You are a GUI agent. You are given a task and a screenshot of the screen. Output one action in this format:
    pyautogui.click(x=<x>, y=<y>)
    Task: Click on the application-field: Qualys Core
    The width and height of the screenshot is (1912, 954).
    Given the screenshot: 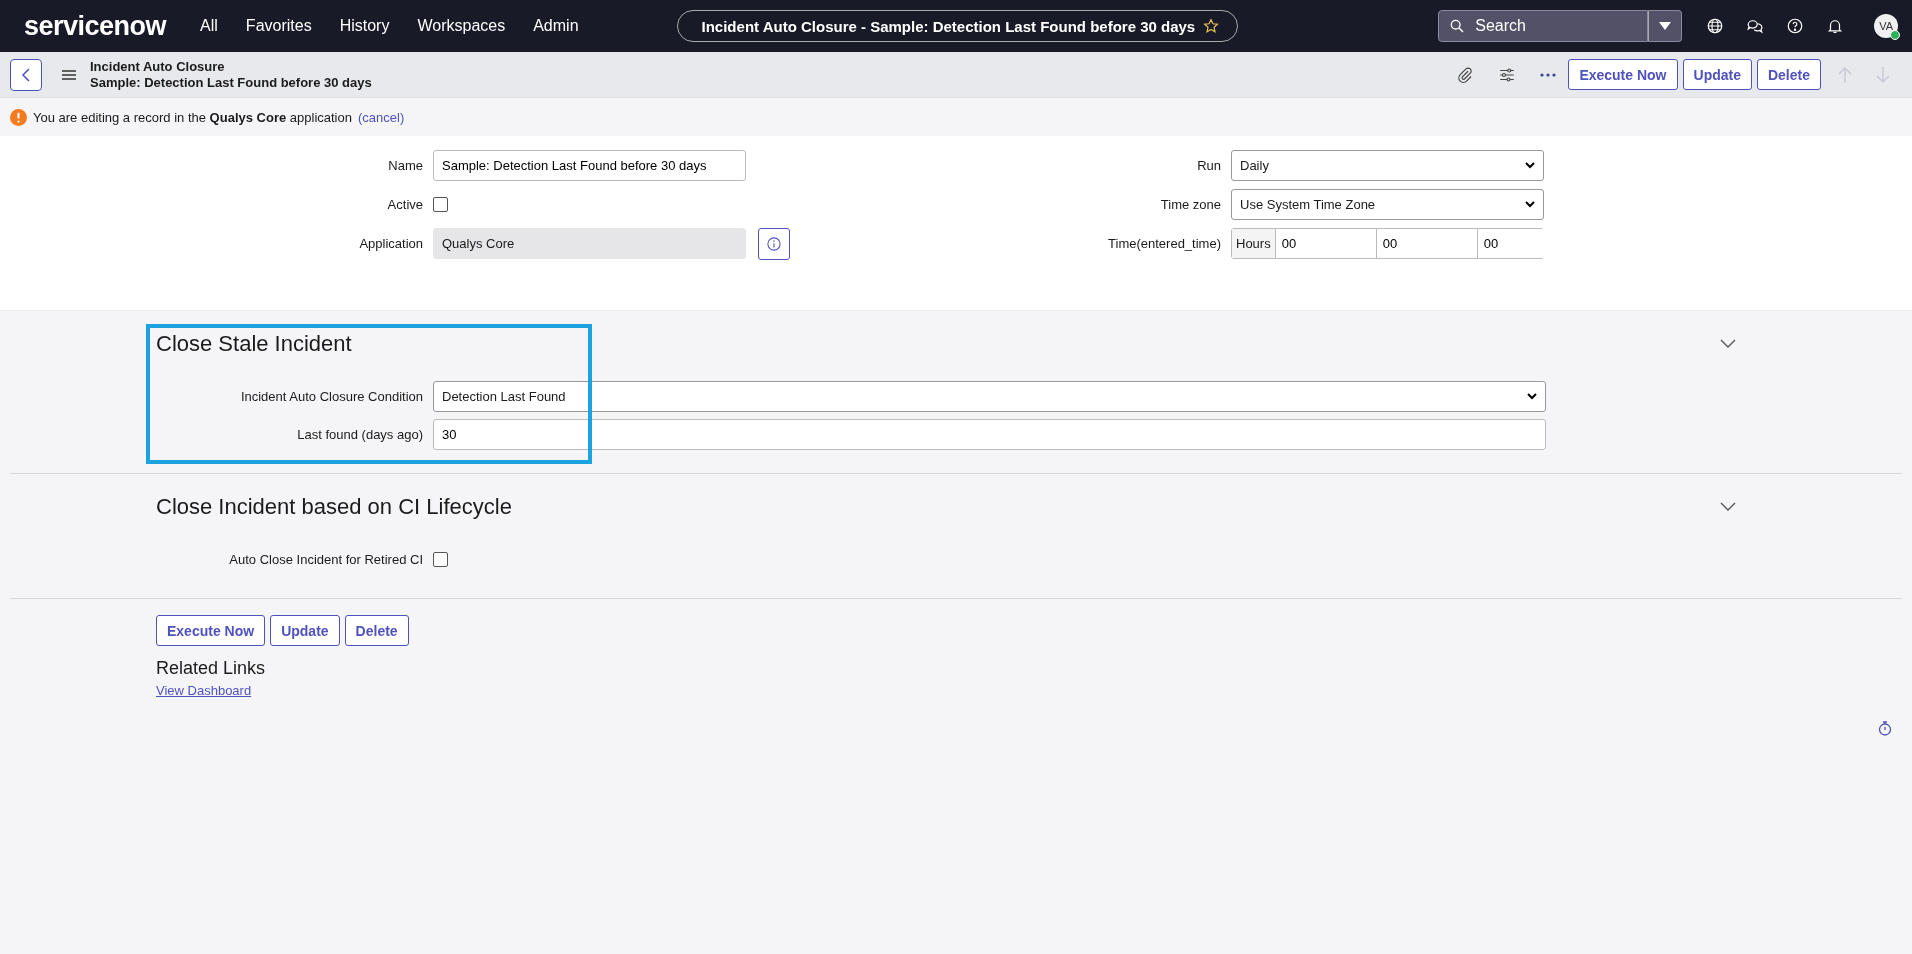 What is the action you would take?
    pyautogui.click(x=589, y=243)
    